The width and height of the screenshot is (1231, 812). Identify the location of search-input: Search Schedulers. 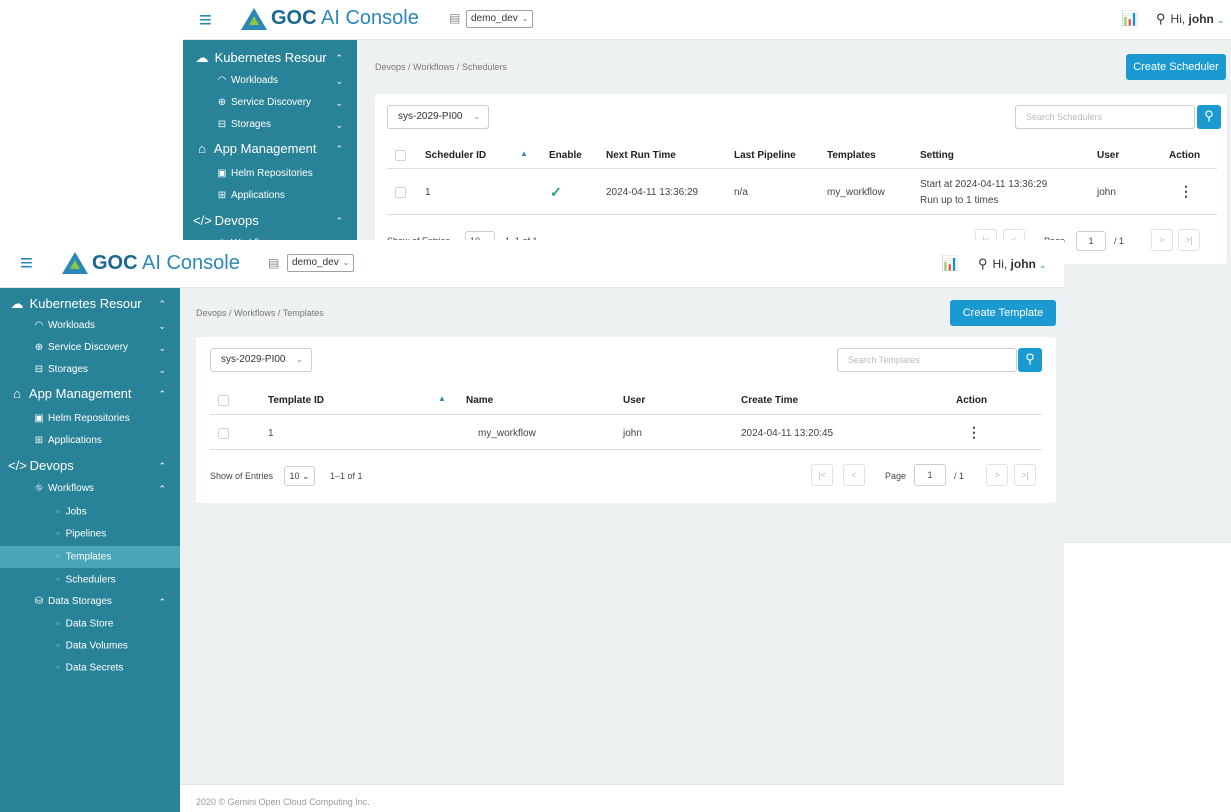
(1105, 117).